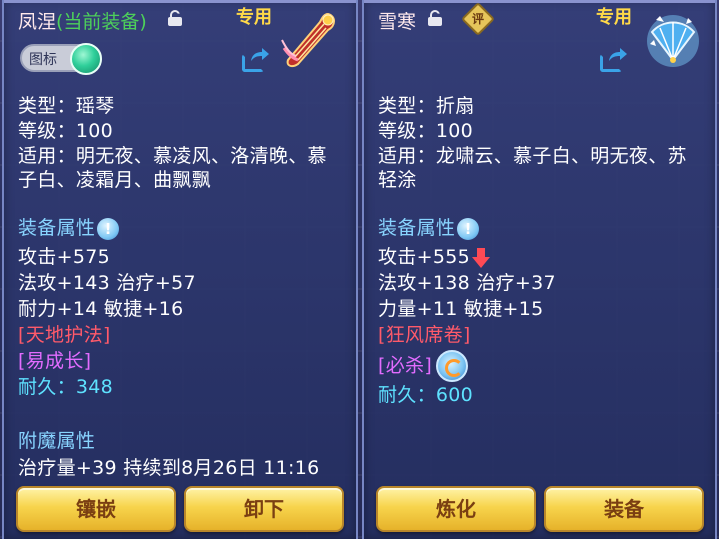 The width and height of the screenshot is (719, 539). What do you see at coordinates (172, 156) in the screenshot?
I see `applicable-line-1: 适用：明无夜、慕凌风、洛清晚、慕` at bounding box center [172, 156].